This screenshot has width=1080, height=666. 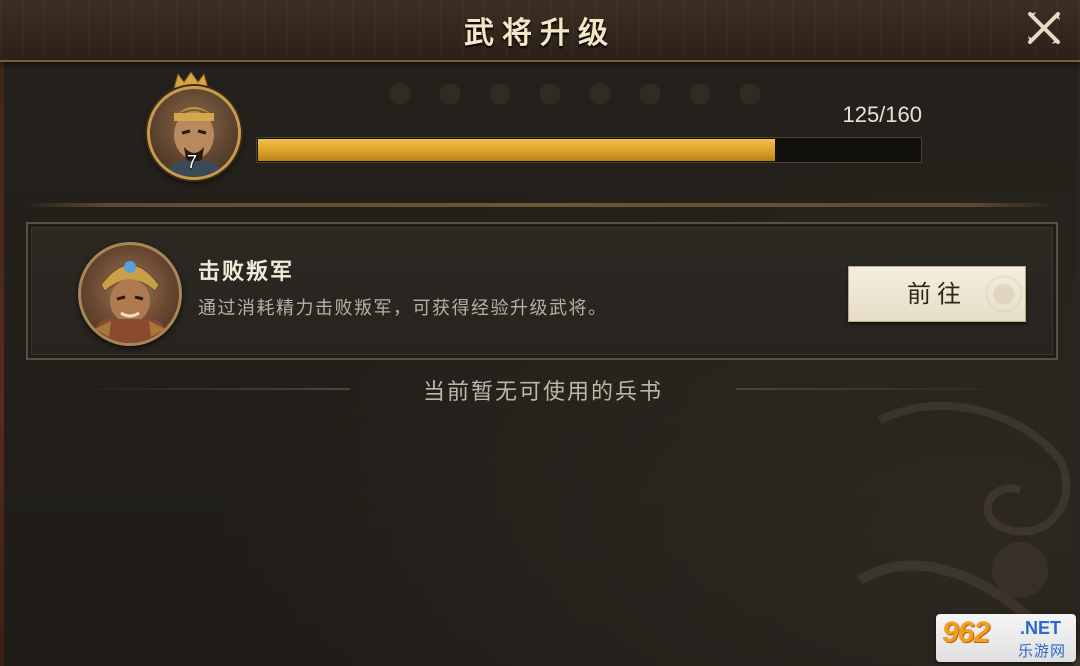 I want to click on close-x-icon, so click(x=1044, y=28).